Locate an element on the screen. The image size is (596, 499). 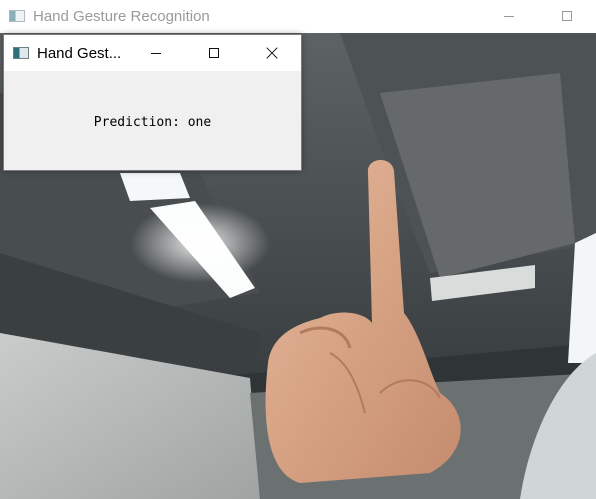
close-icon is located at coordinates (272, 53).